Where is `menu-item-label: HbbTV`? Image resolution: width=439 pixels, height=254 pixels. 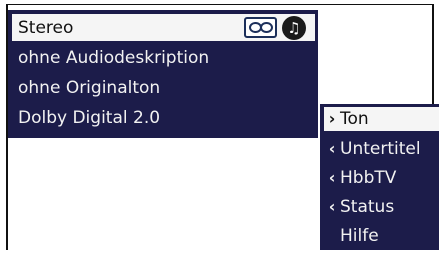
menu-item-label: HbbTV is located at coordinates (368, 178).